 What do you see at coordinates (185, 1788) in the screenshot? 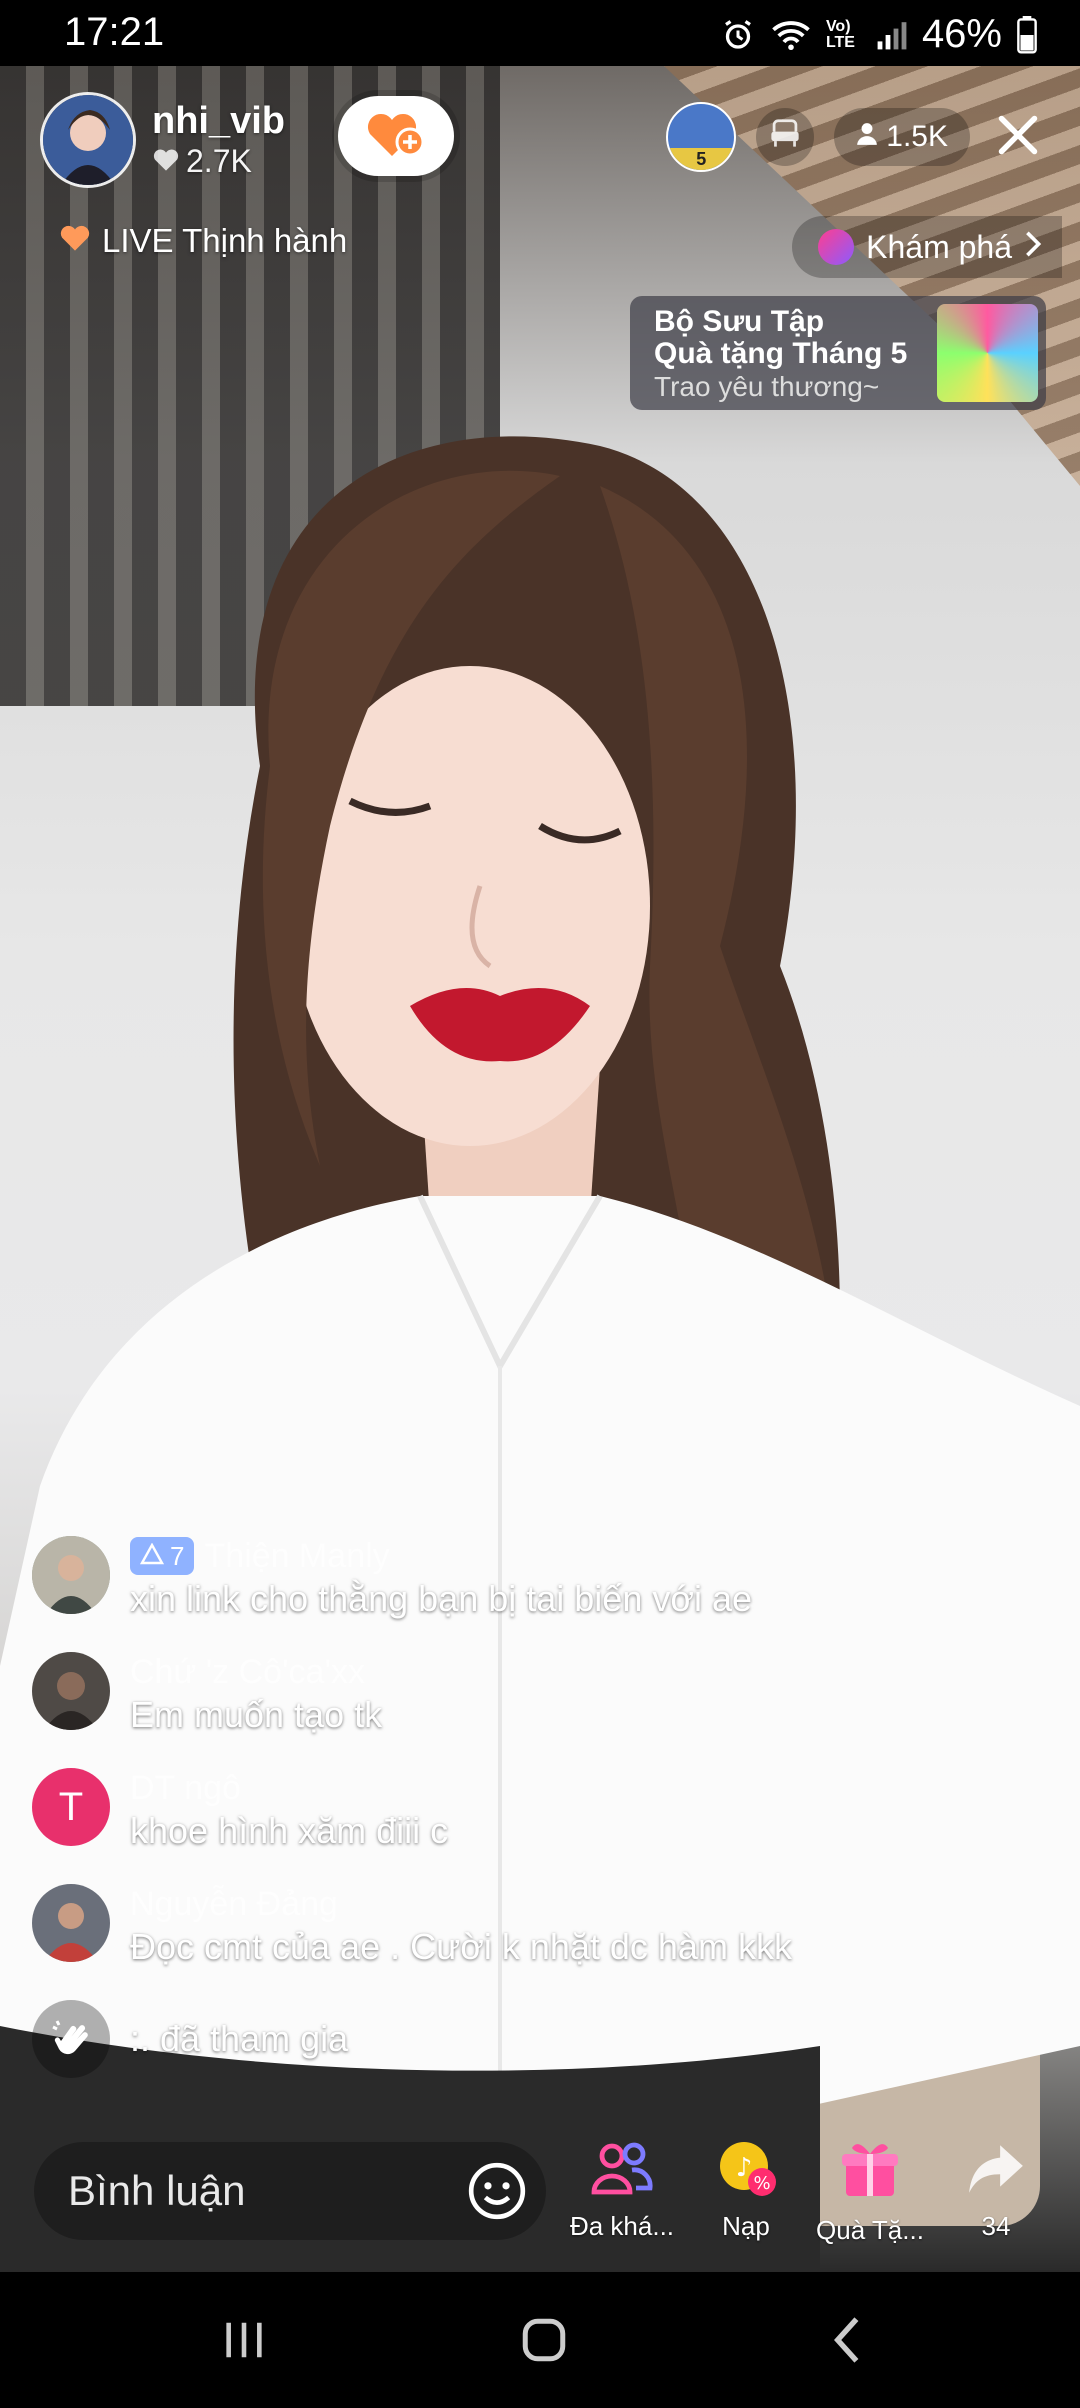
I see `commenter-name: DT ngô` at bounding box center [185, 1788].